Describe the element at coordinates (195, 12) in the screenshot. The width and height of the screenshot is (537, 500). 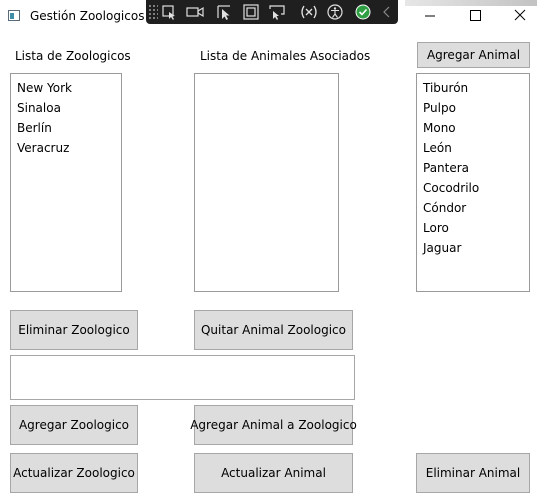
I see `video-record-icon` at that location.